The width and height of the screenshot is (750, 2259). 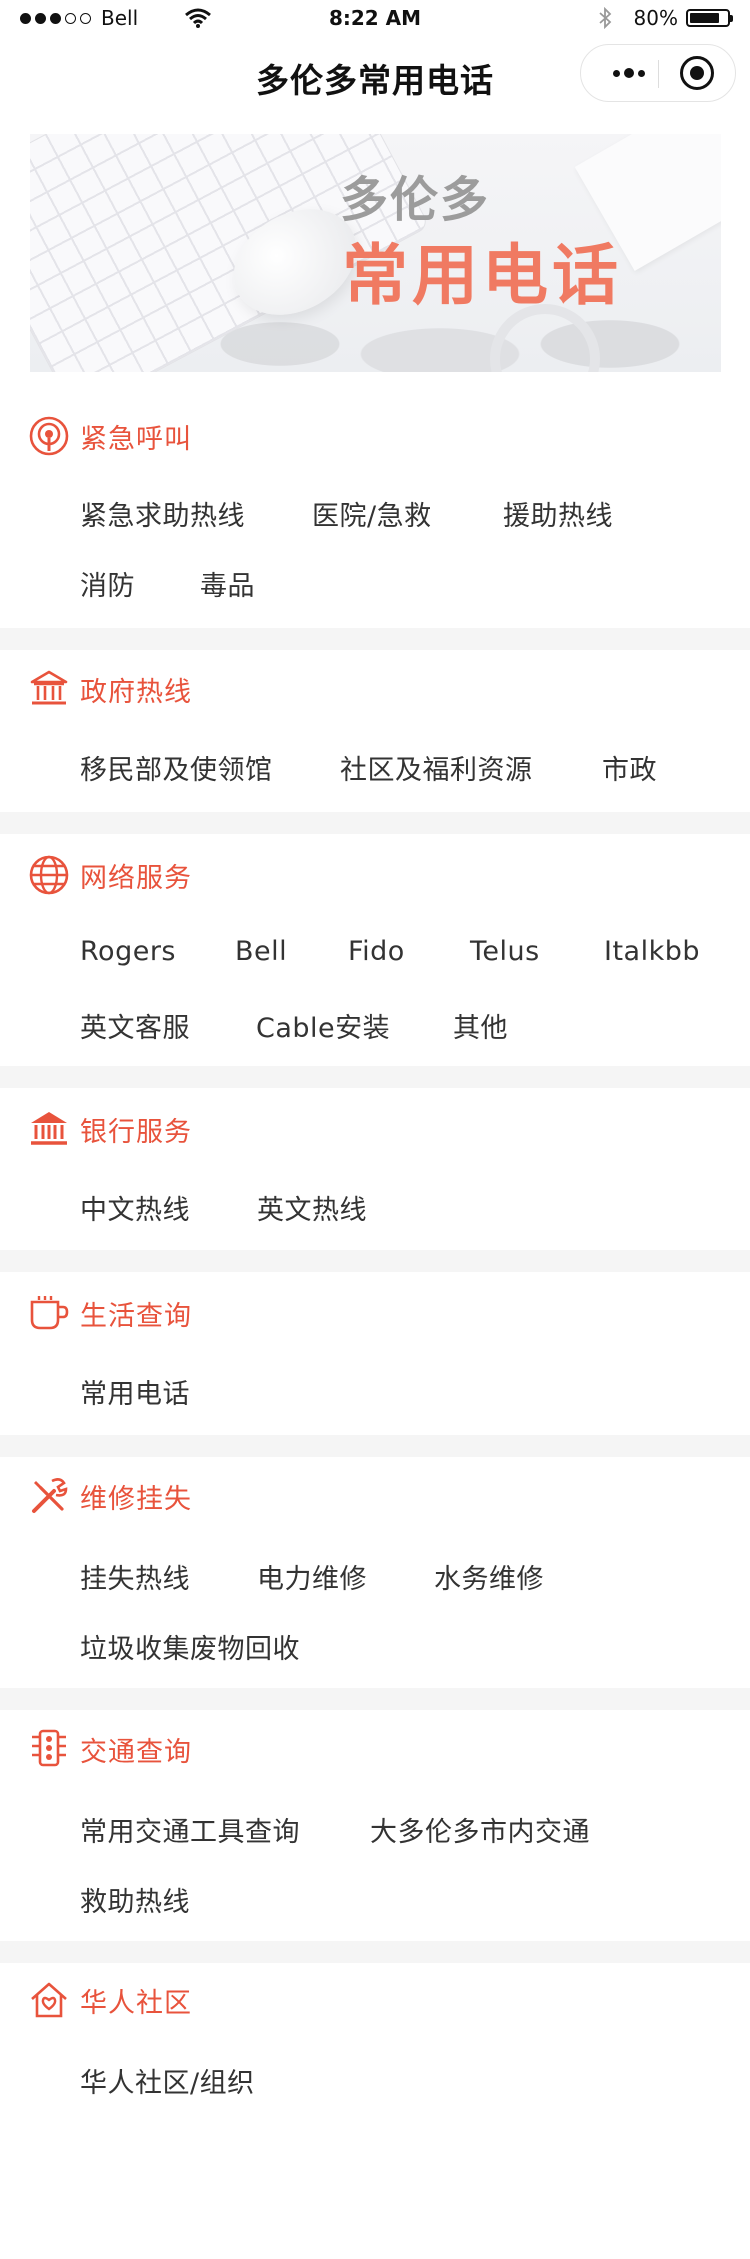 I want to click on banner-image: 多伦多 常用电话, so click(x=375, y=253).